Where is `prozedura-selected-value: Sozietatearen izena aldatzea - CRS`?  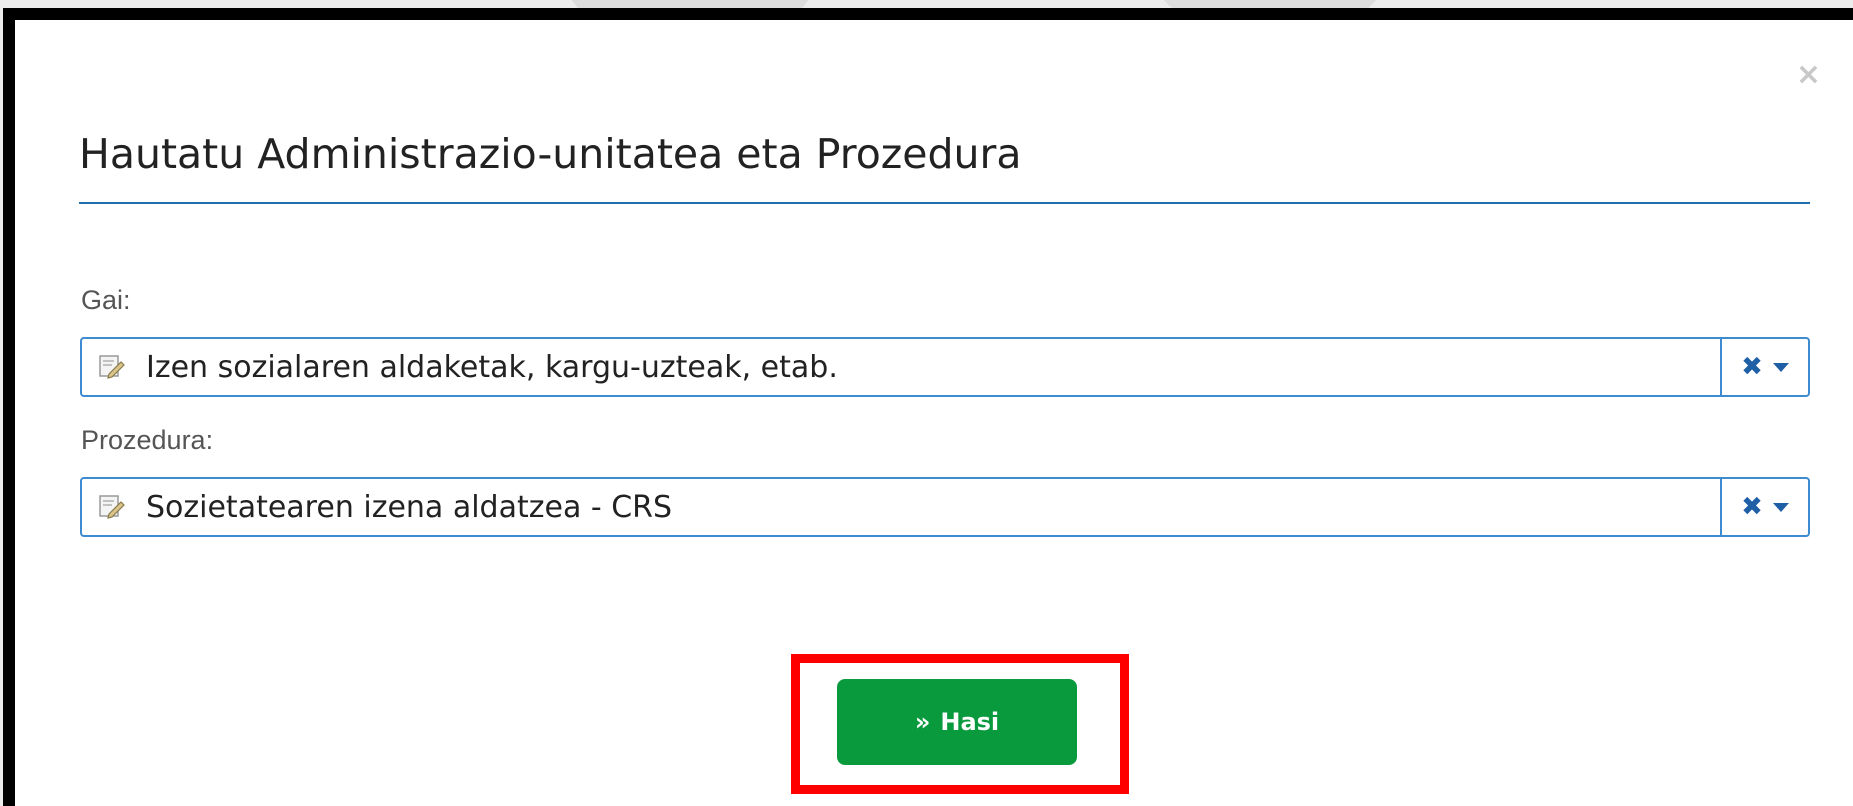 prozedura-selected-value: Sozietatearen izena aldatzea - CRS is located at coordinates (409, 507).